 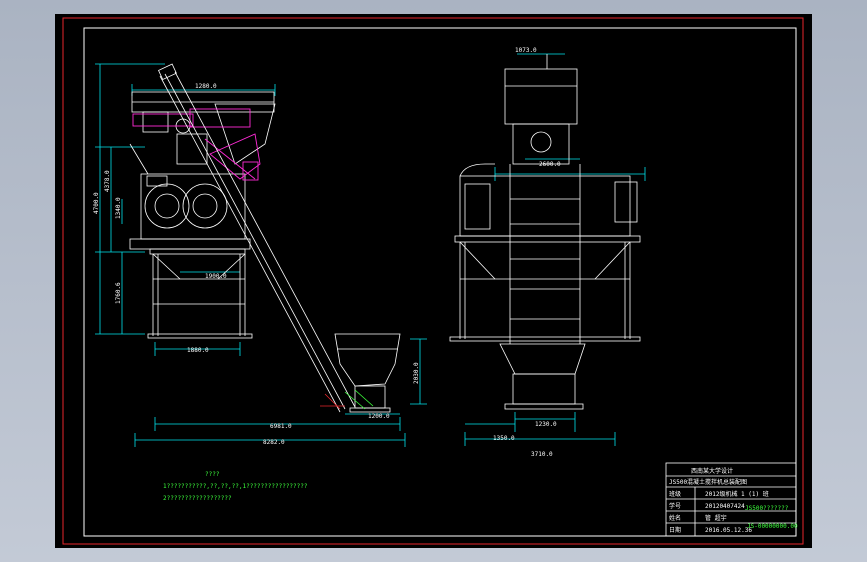 What do you see at coordinates (675, 494) in the screenshot?
I see `row-label: 班级` at bounding box center [675, 494].